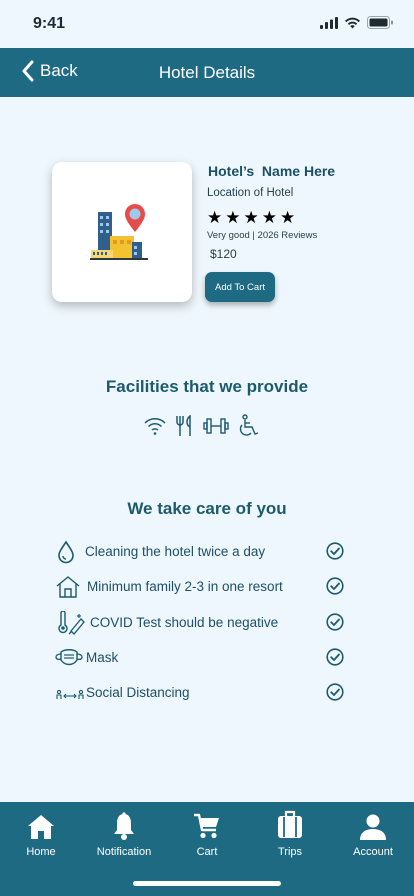 Image resolution: width=414 pixels, height=896 pixels. What do you see at coordinates (206, 826) in the screenshot?
I see `cart-icon` at bounding box center [206, 826].